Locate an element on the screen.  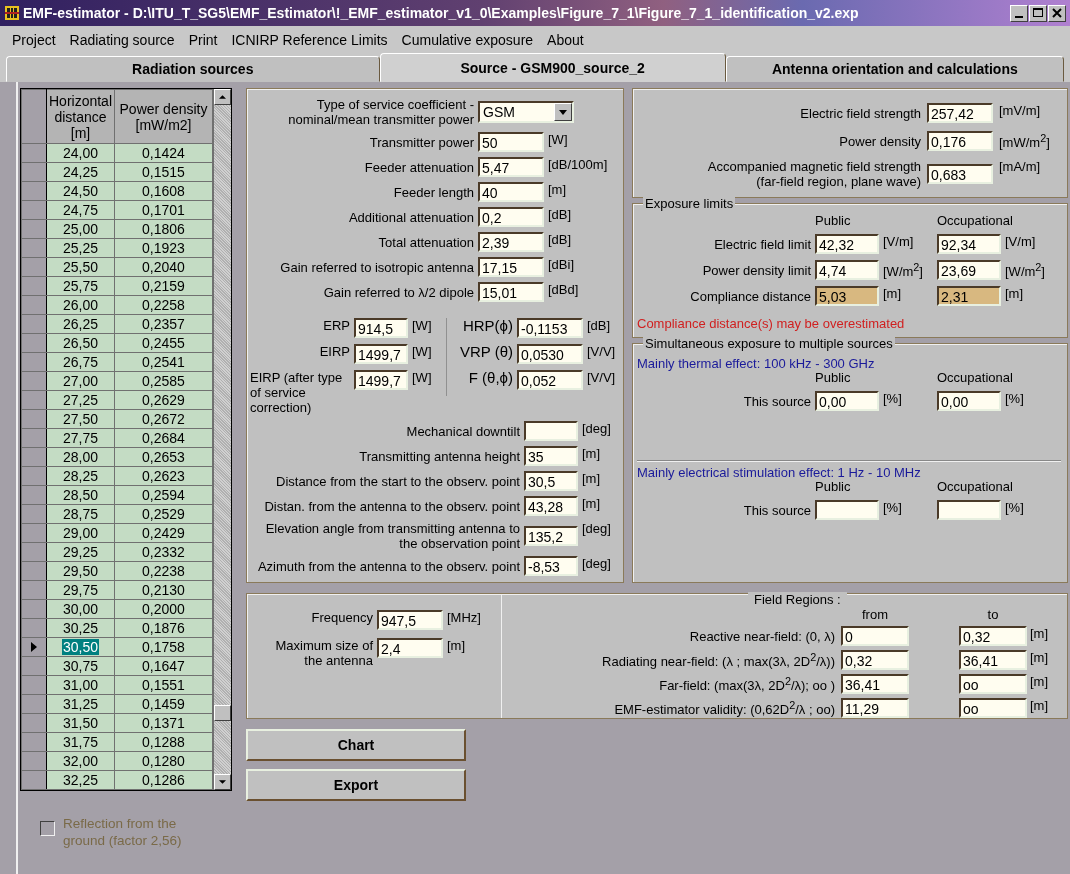
table-cell: 27,50 is located at coordinates (80, 418).